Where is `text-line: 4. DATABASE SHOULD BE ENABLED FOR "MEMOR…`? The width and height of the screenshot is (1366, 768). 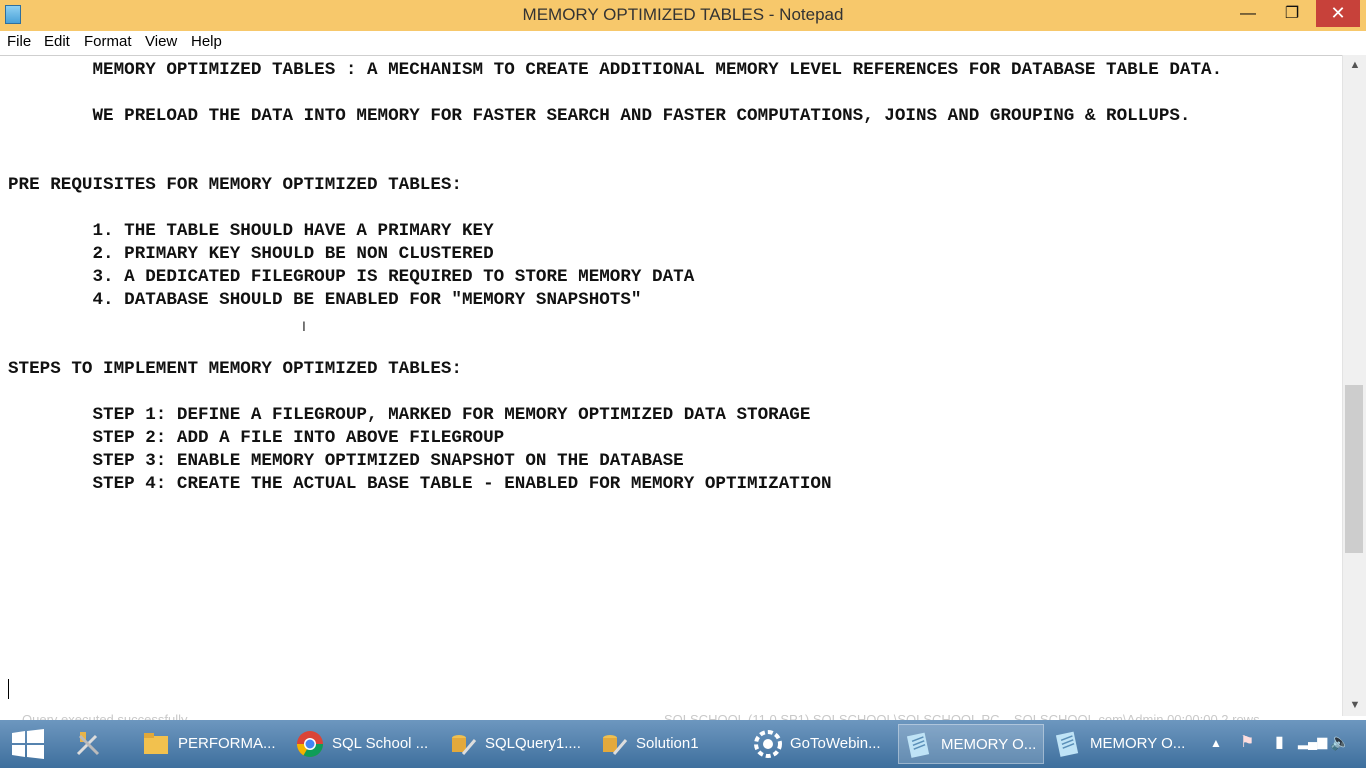 text-line: 4. DATABASE SHOULD BE ENABLED FOR "MEMOR… is located at coordinates (325, 300).